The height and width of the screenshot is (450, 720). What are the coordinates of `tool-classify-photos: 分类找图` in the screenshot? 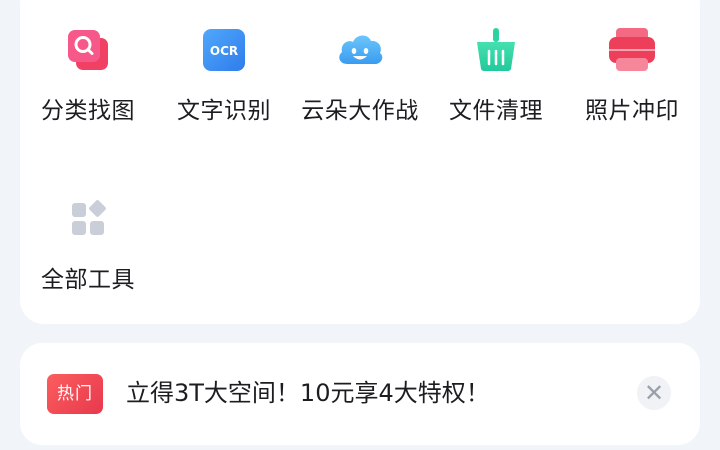 It's located at (88, 79).